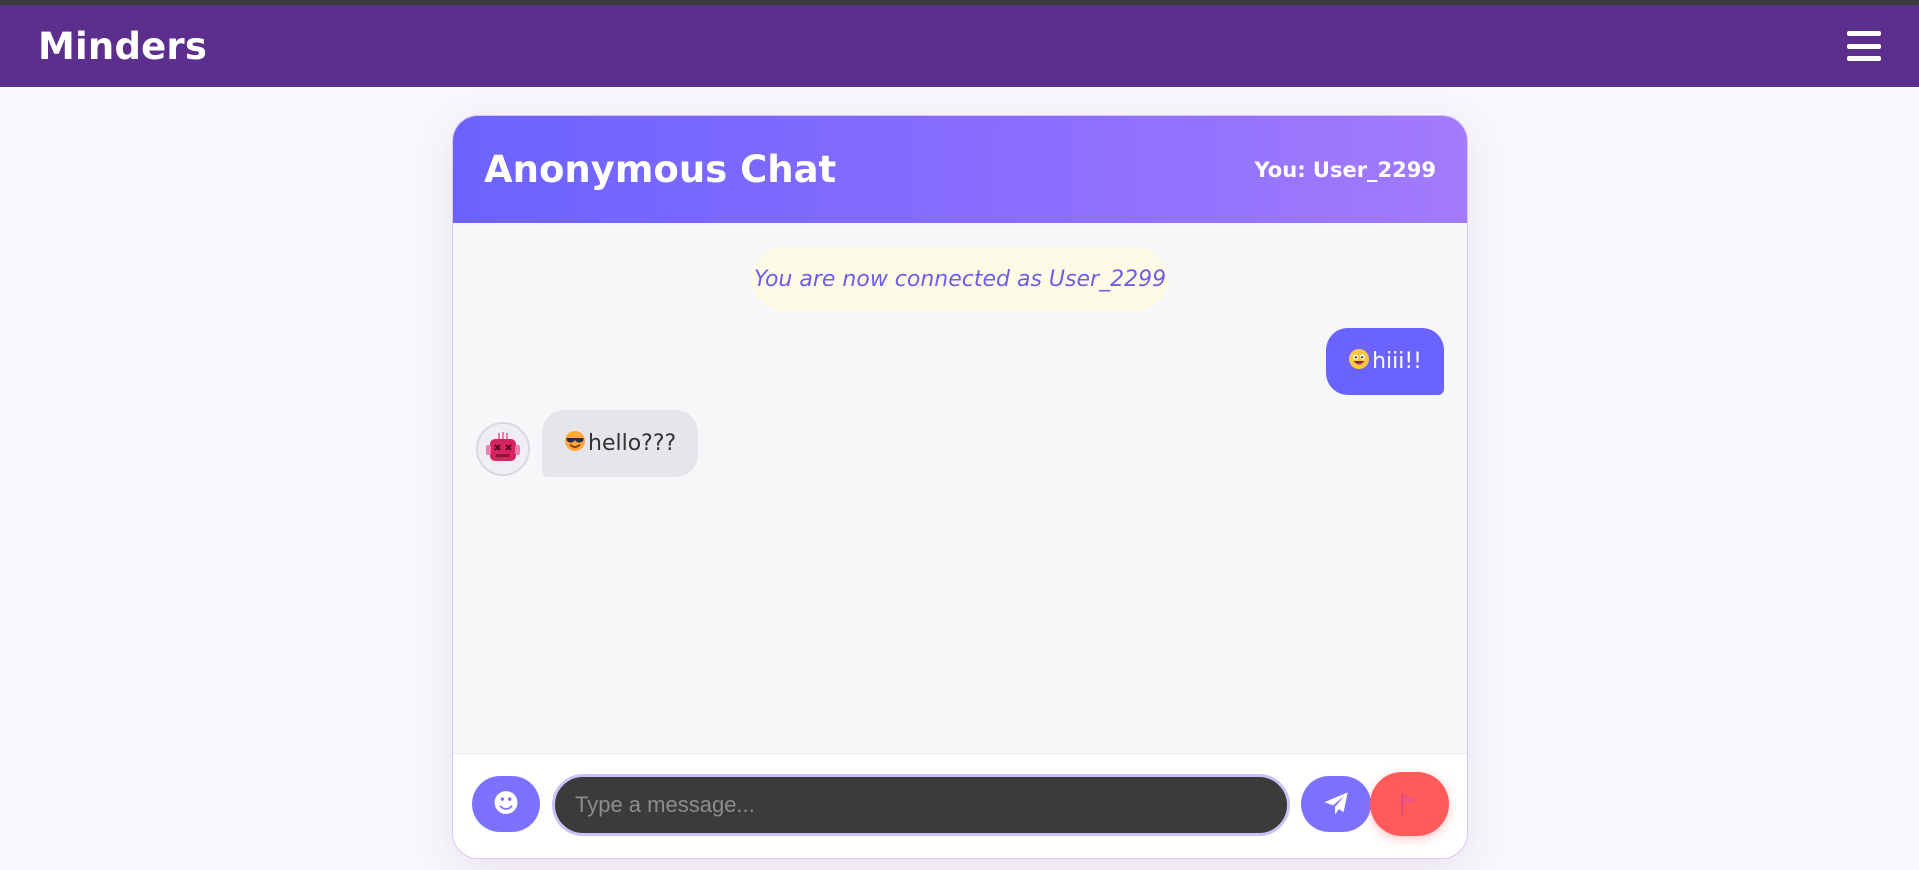 The width and height of the screenshot is (1919, 870). I want to click on message-composer: ☻, so click(960, 805).